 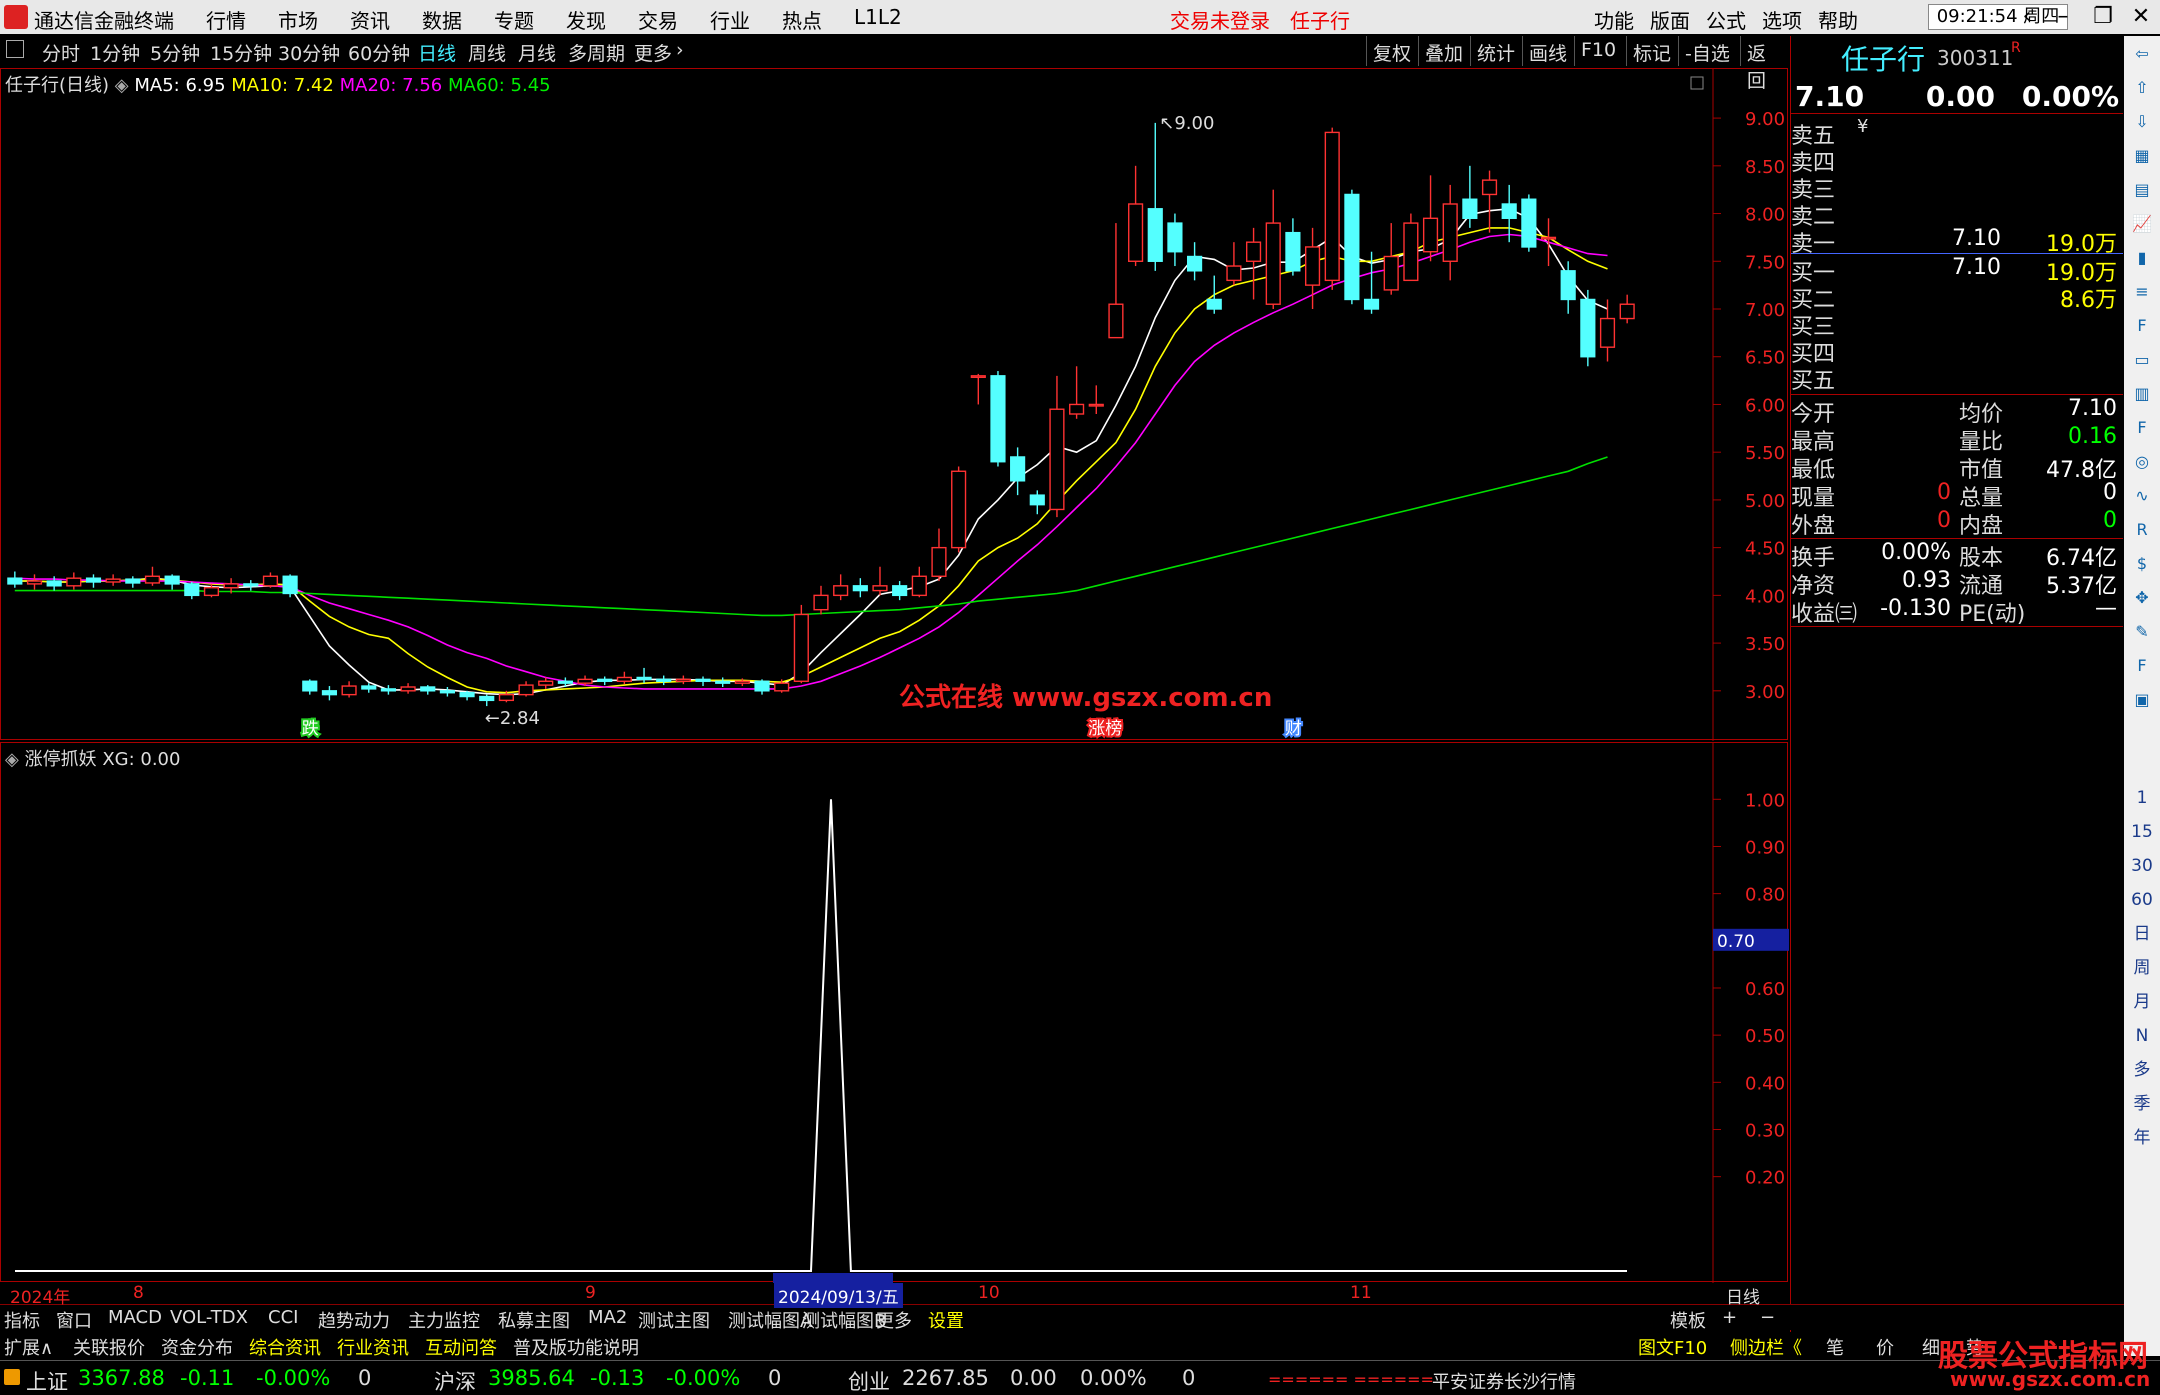 I want to click on menu-faxian: 发现, so click(x=586, y=19).